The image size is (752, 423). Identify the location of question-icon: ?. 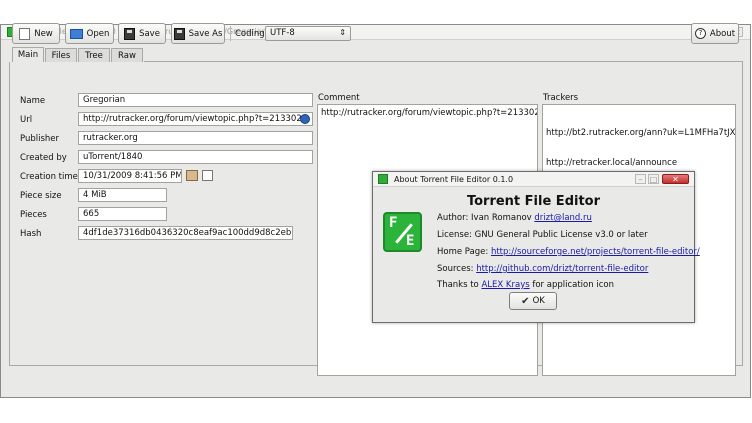
(700, 33).